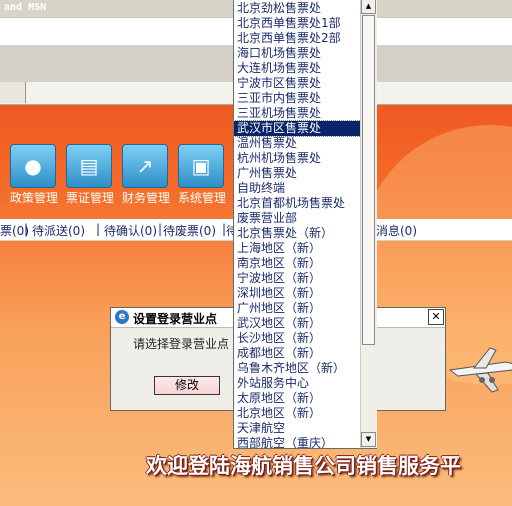 The width and height of the screenshot is (512, 506). I want to click on dropdown-option: 广州售票处, so click(297, 173).